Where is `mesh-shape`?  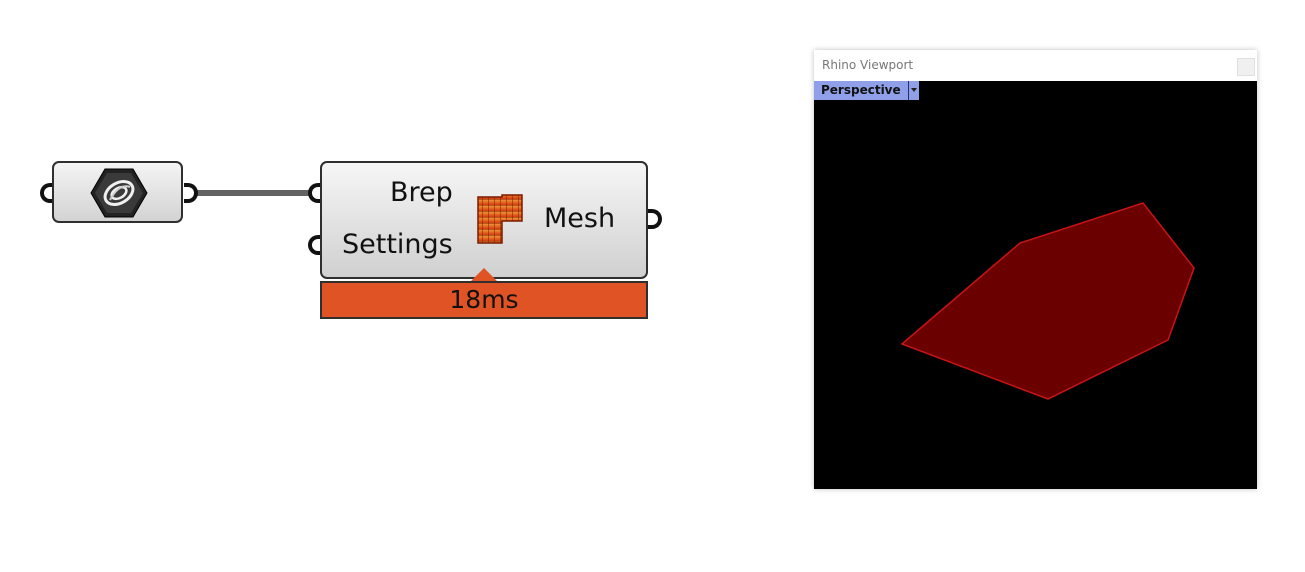
mesh-shape is located at coordinates (1047, 301).